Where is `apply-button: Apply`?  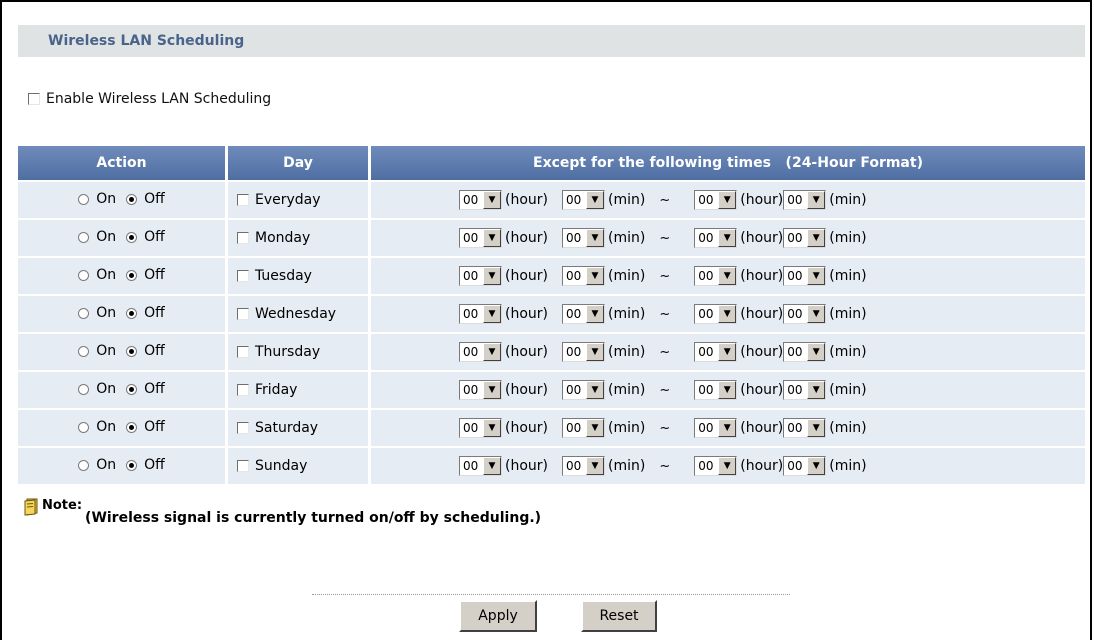 apply-button: Apply is located at coordinates (498, 616).